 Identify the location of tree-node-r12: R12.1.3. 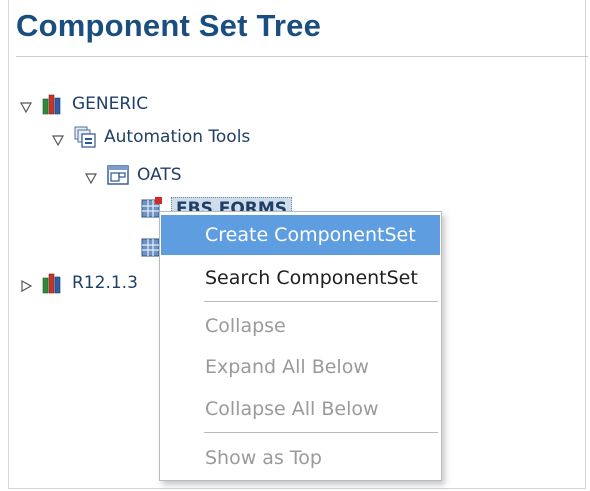
(79, 283).